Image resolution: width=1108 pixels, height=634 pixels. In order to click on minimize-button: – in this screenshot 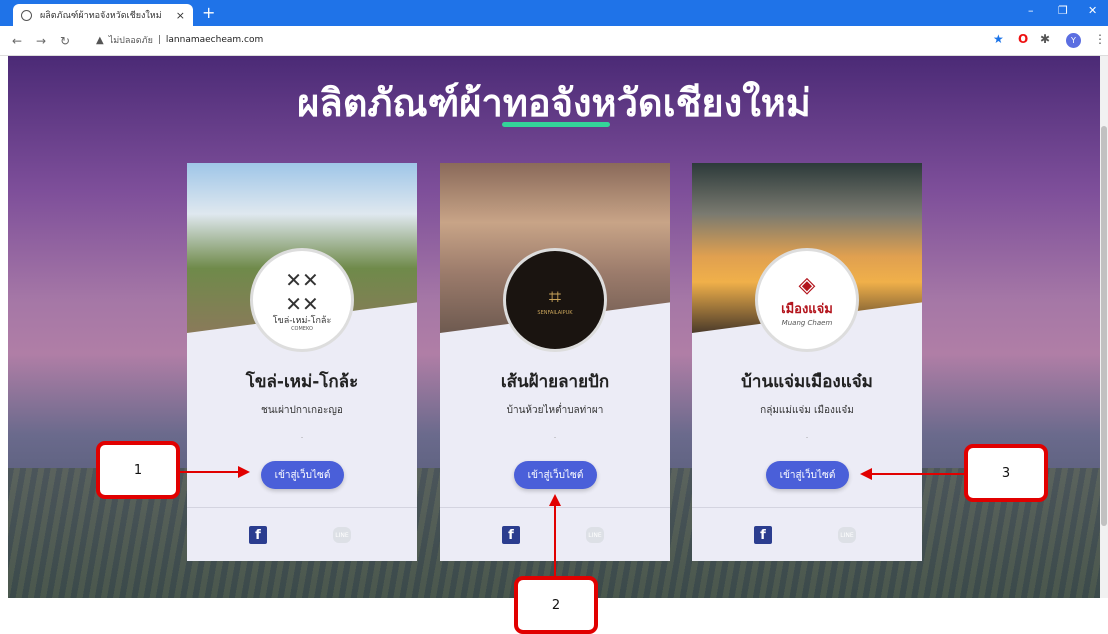, I will do `click(1031, 10)`.